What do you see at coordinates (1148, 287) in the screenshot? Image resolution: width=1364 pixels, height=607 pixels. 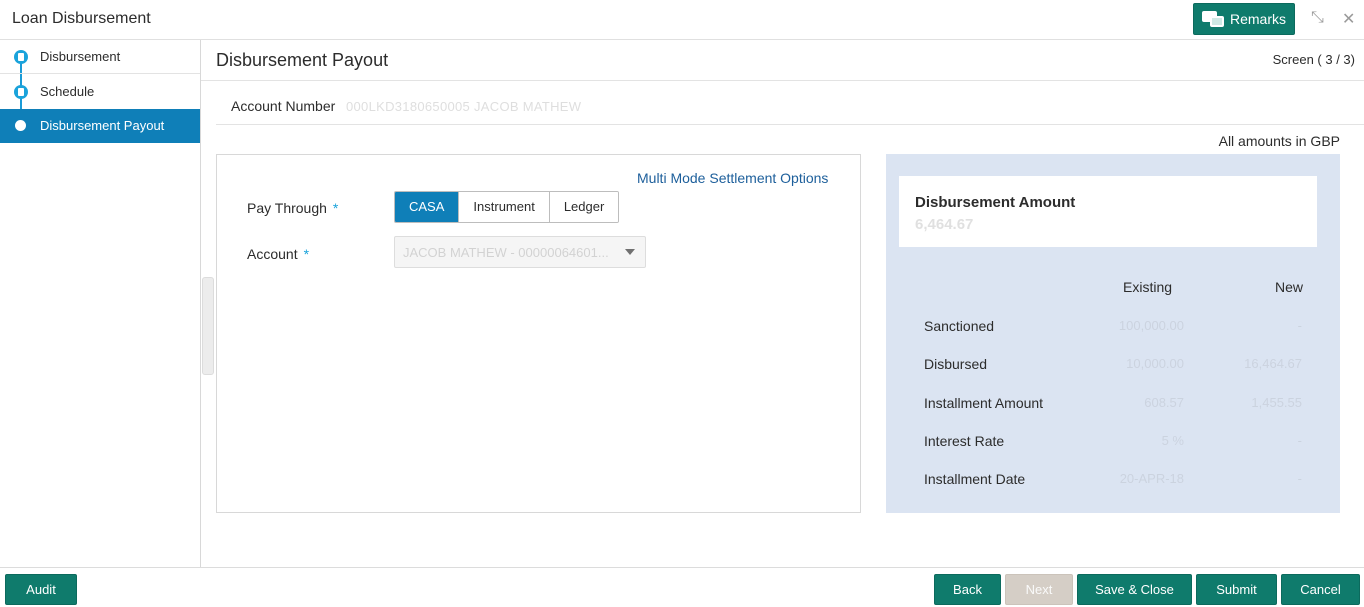 I see `column-header-existing: Existing` at bounding box center [1148, 287].